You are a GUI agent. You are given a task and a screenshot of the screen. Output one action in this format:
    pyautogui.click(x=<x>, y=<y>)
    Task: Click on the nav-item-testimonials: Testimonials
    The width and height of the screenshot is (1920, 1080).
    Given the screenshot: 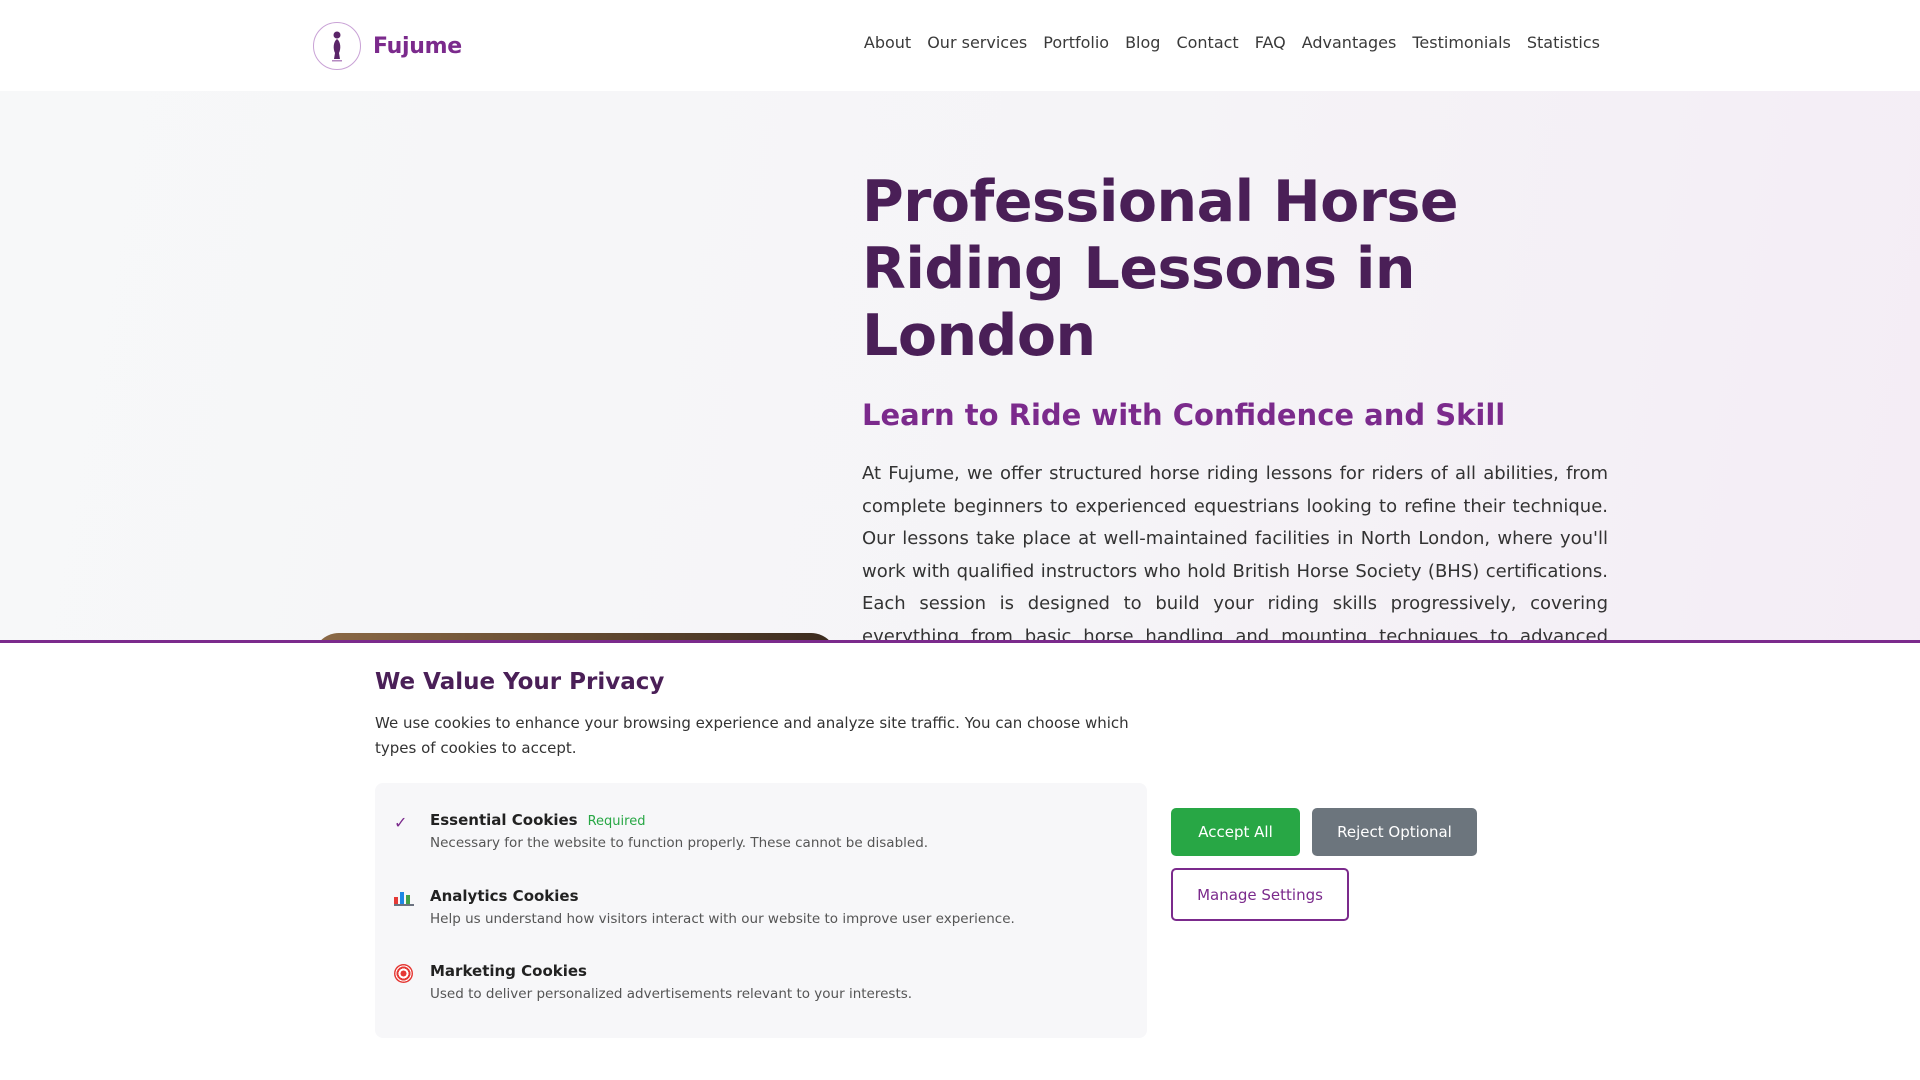 What is the action you would take?
    pyautogui.click(x=1461, y=42)
    